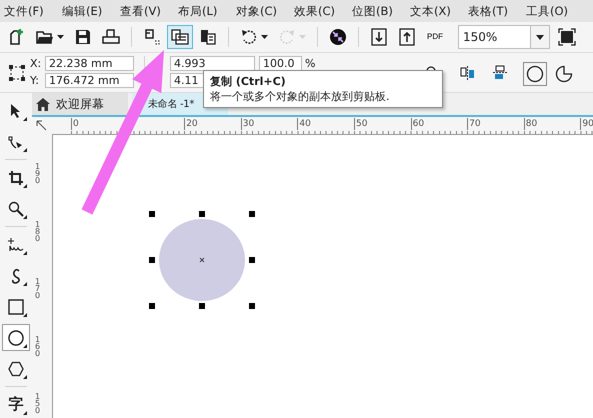 The width and height of the screenshot is (593, 418). I want to click on menu-item: 效果(C), so click(323, 11).